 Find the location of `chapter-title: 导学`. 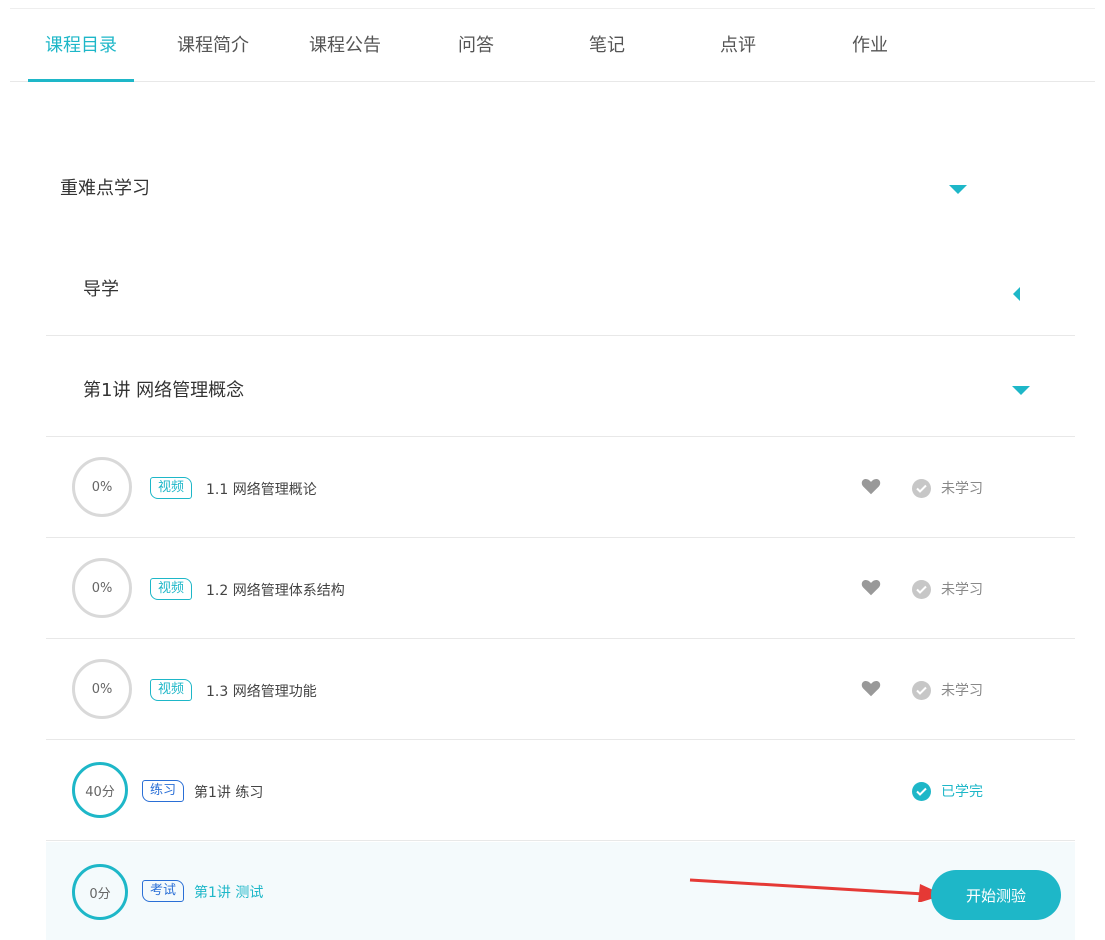

chapter-title: 导学 is located at coordinates (101, 289).